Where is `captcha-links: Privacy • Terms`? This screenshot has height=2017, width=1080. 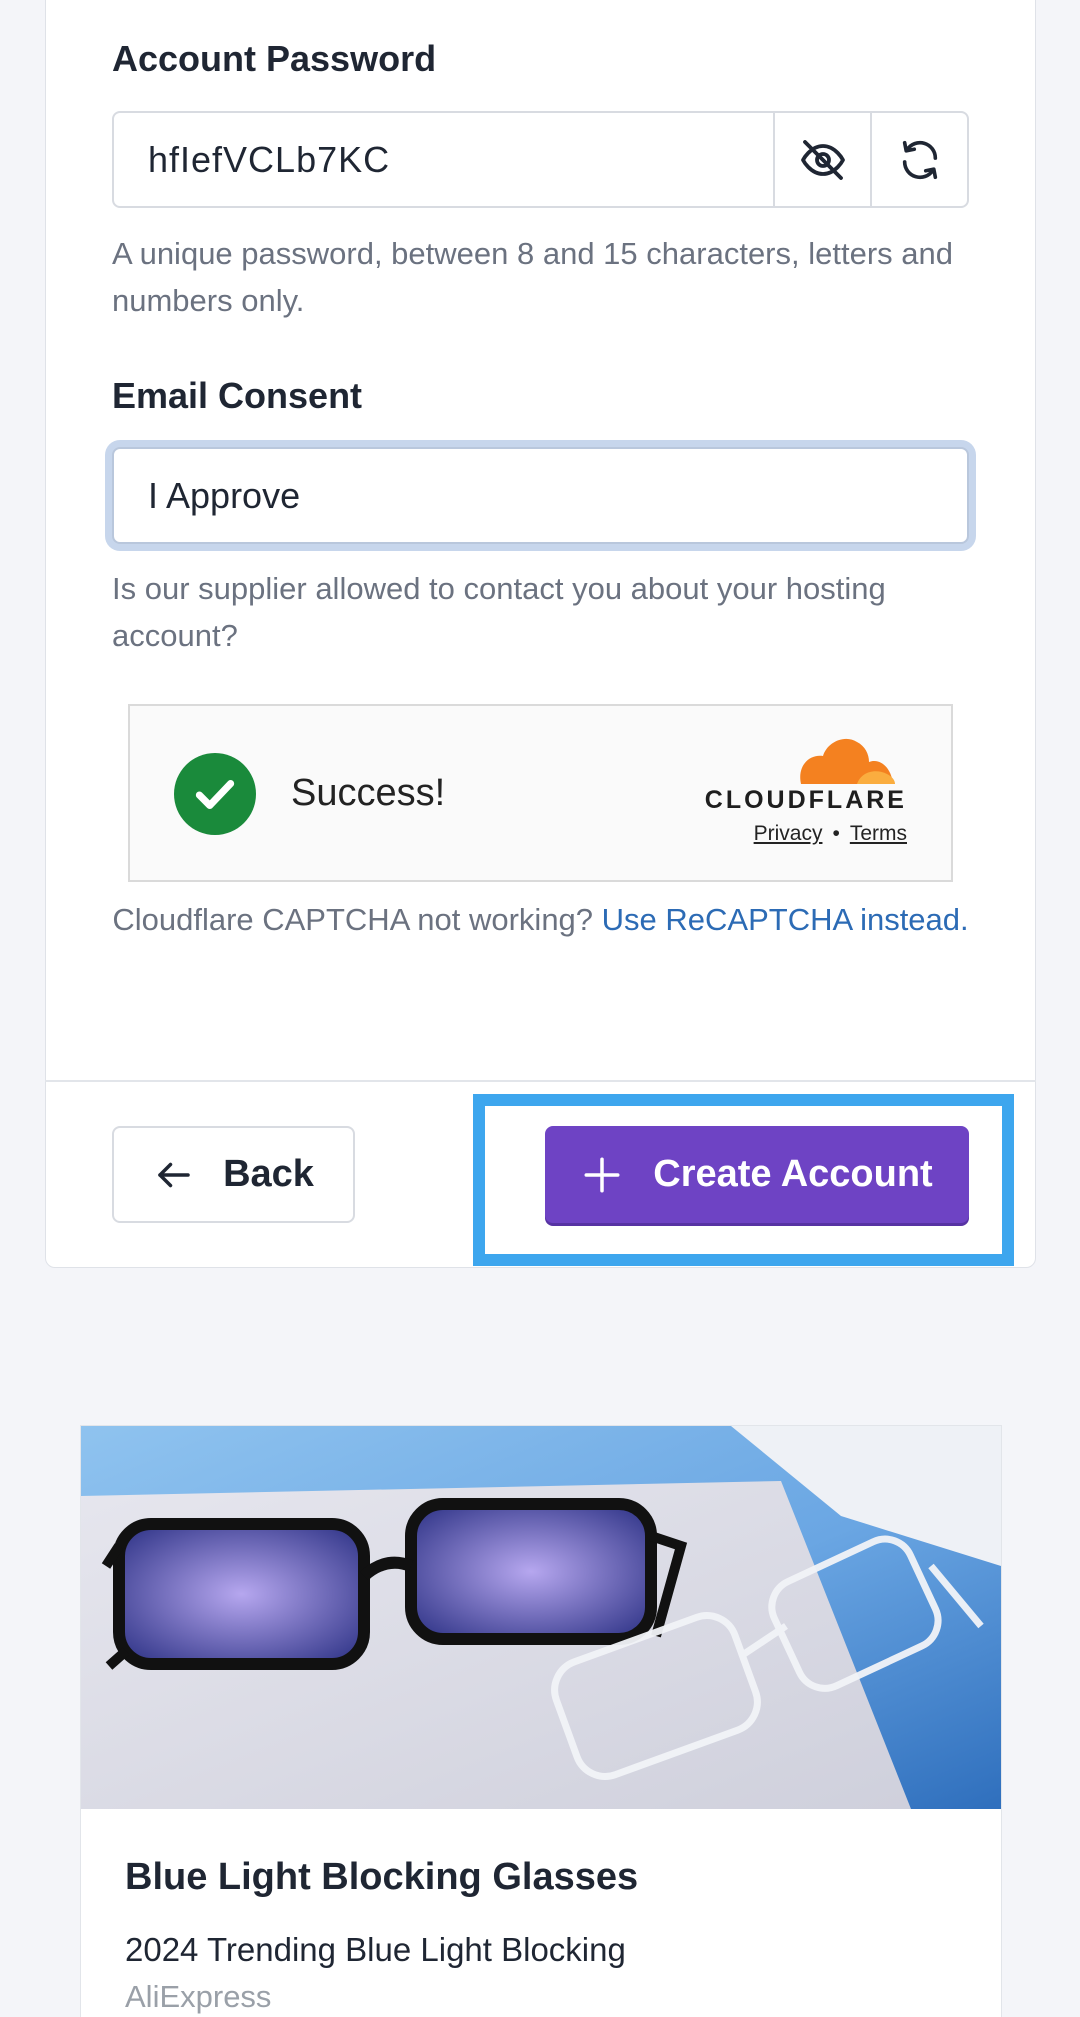
captcha-links: Privacy • Terms is located at coordinates (830, 834).